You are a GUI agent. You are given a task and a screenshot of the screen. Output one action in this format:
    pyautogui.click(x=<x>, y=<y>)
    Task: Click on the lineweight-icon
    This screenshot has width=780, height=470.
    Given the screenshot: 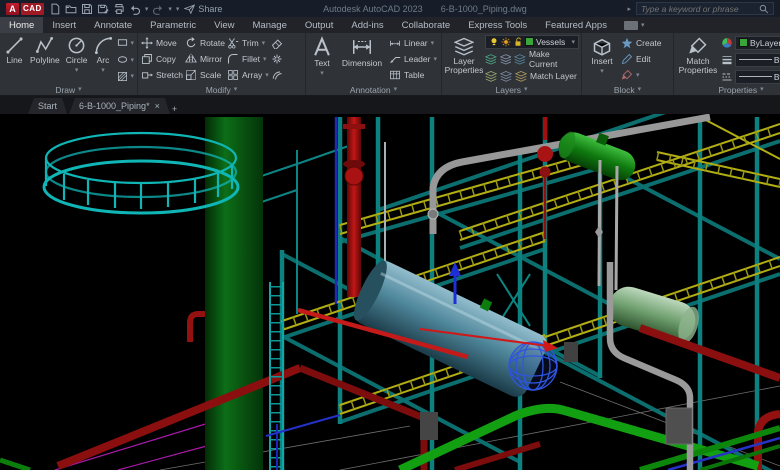 What is the action you would take?
    pyautogui.click(x=727, y=60)
    